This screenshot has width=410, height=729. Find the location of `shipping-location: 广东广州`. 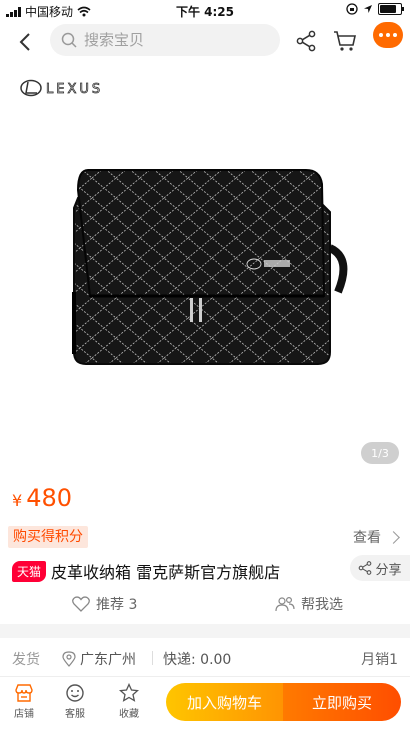

shipping-location: 广东广州 is located at coordinates (99, 659).